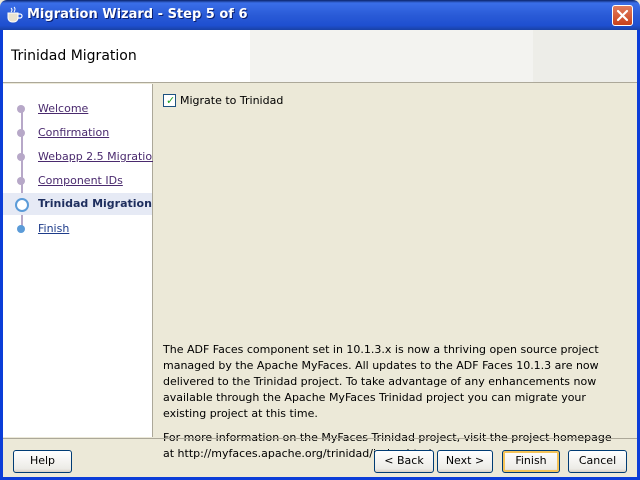 This screenshot has width=640, height=480. I want to click on wizard-header: Trinidad Migration, so click(320, 56).